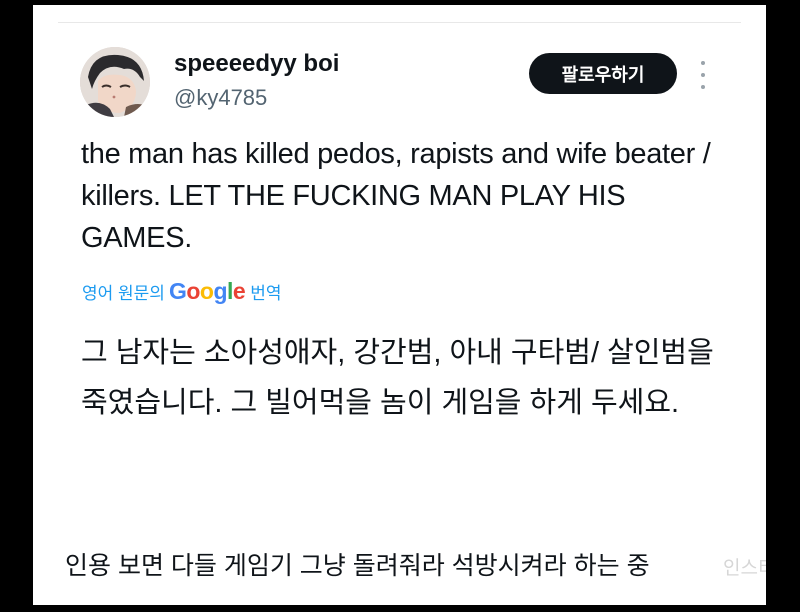 The width and height of the screenshot is (800, 612). What do you see at coordinates (207, 291) in the screenshot?
I see `google-logo: Google` at bounding box center [207, 291].